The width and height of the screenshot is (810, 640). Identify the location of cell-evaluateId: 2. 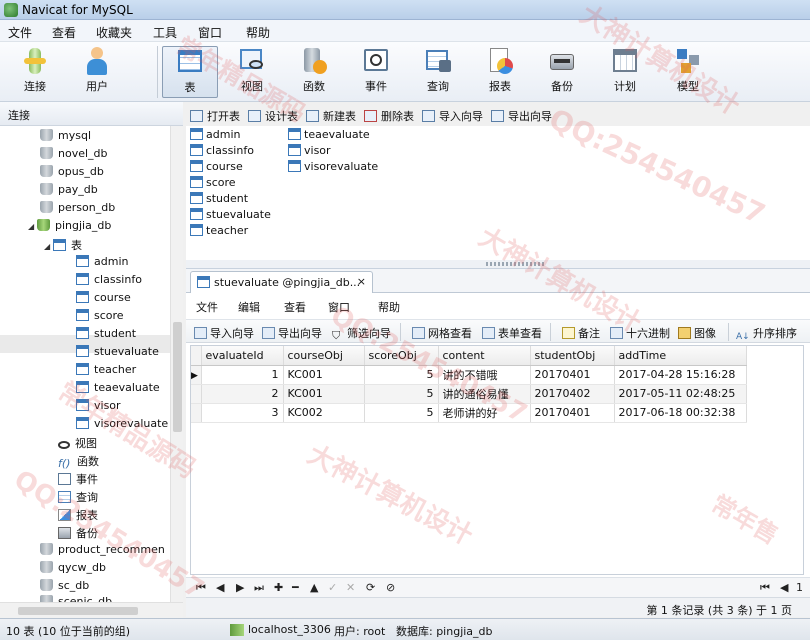
(242, 394).